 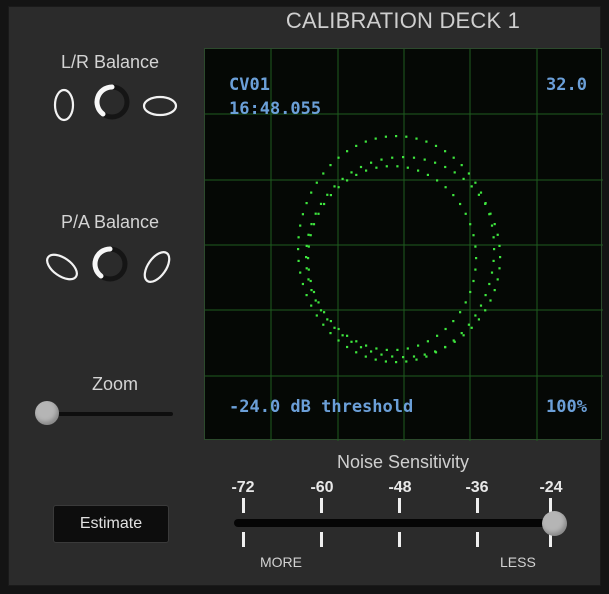 What do you see at coordinates (110, 414) in the screenshot?
I see `zoom-slider-track` at bounding box center [110, 414].